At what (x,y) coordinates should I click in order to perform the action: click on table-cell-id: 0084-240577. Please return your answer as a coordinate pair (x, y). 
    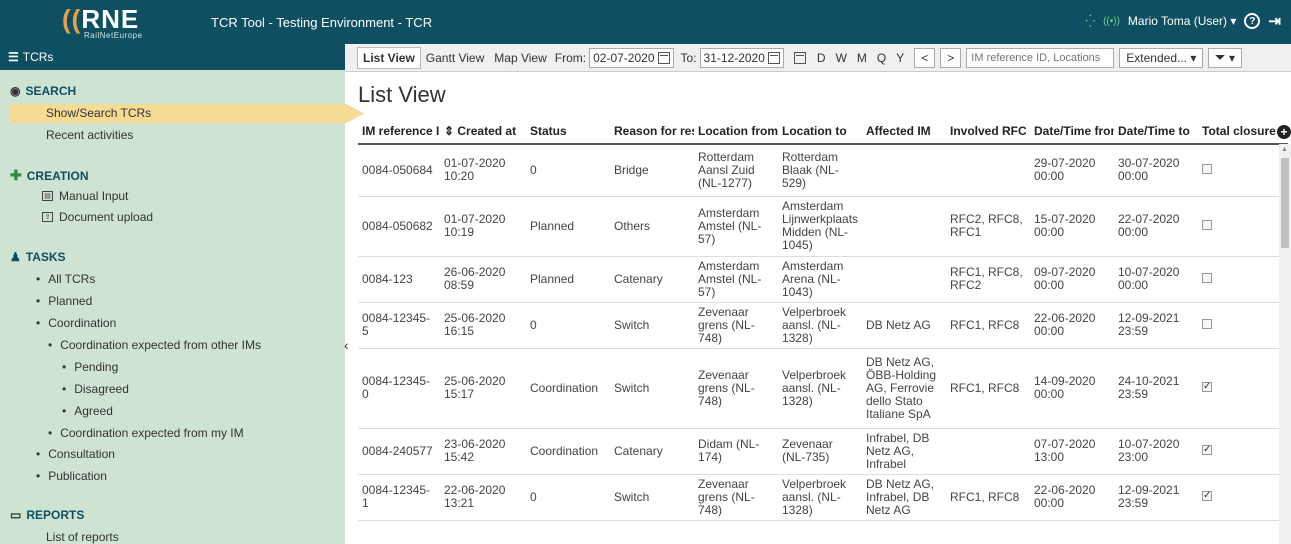
    Looking at the image, I should click on (399, 451).